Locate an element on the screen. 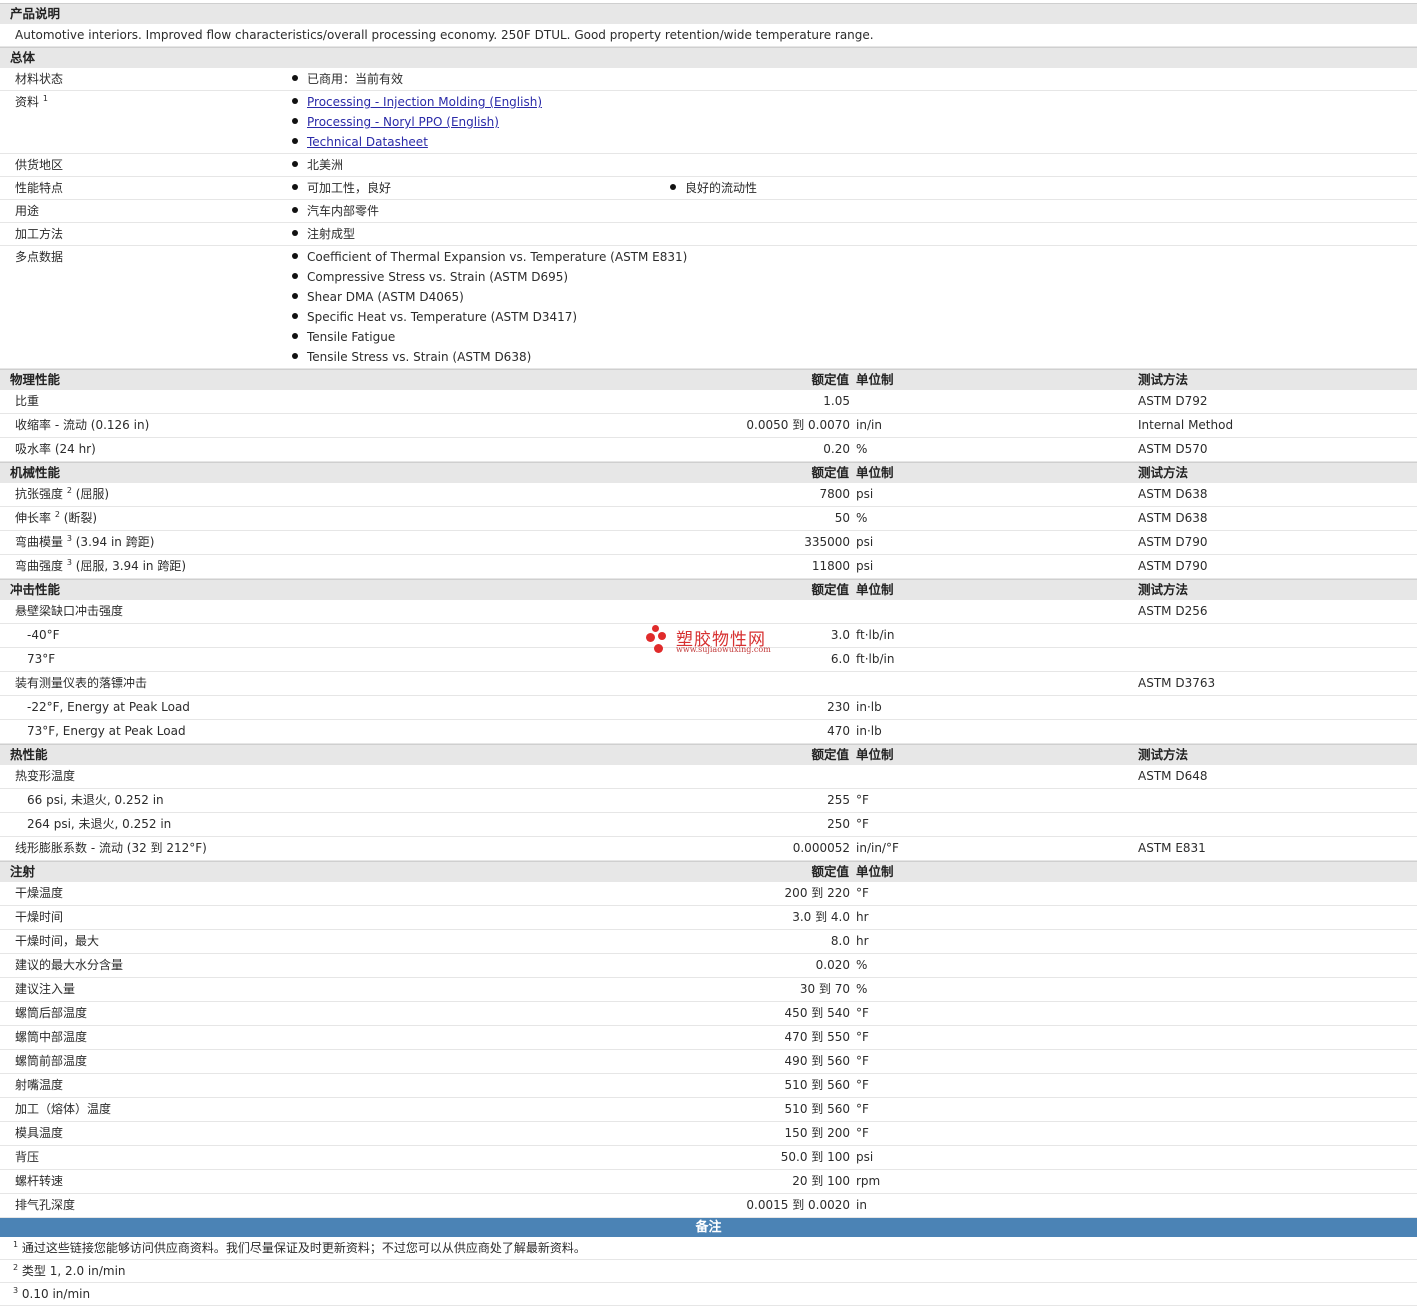 This screenshot has height=1306, width=1417. multipoint-link: Tensile Fatigue is located at coordinates (343, 337).